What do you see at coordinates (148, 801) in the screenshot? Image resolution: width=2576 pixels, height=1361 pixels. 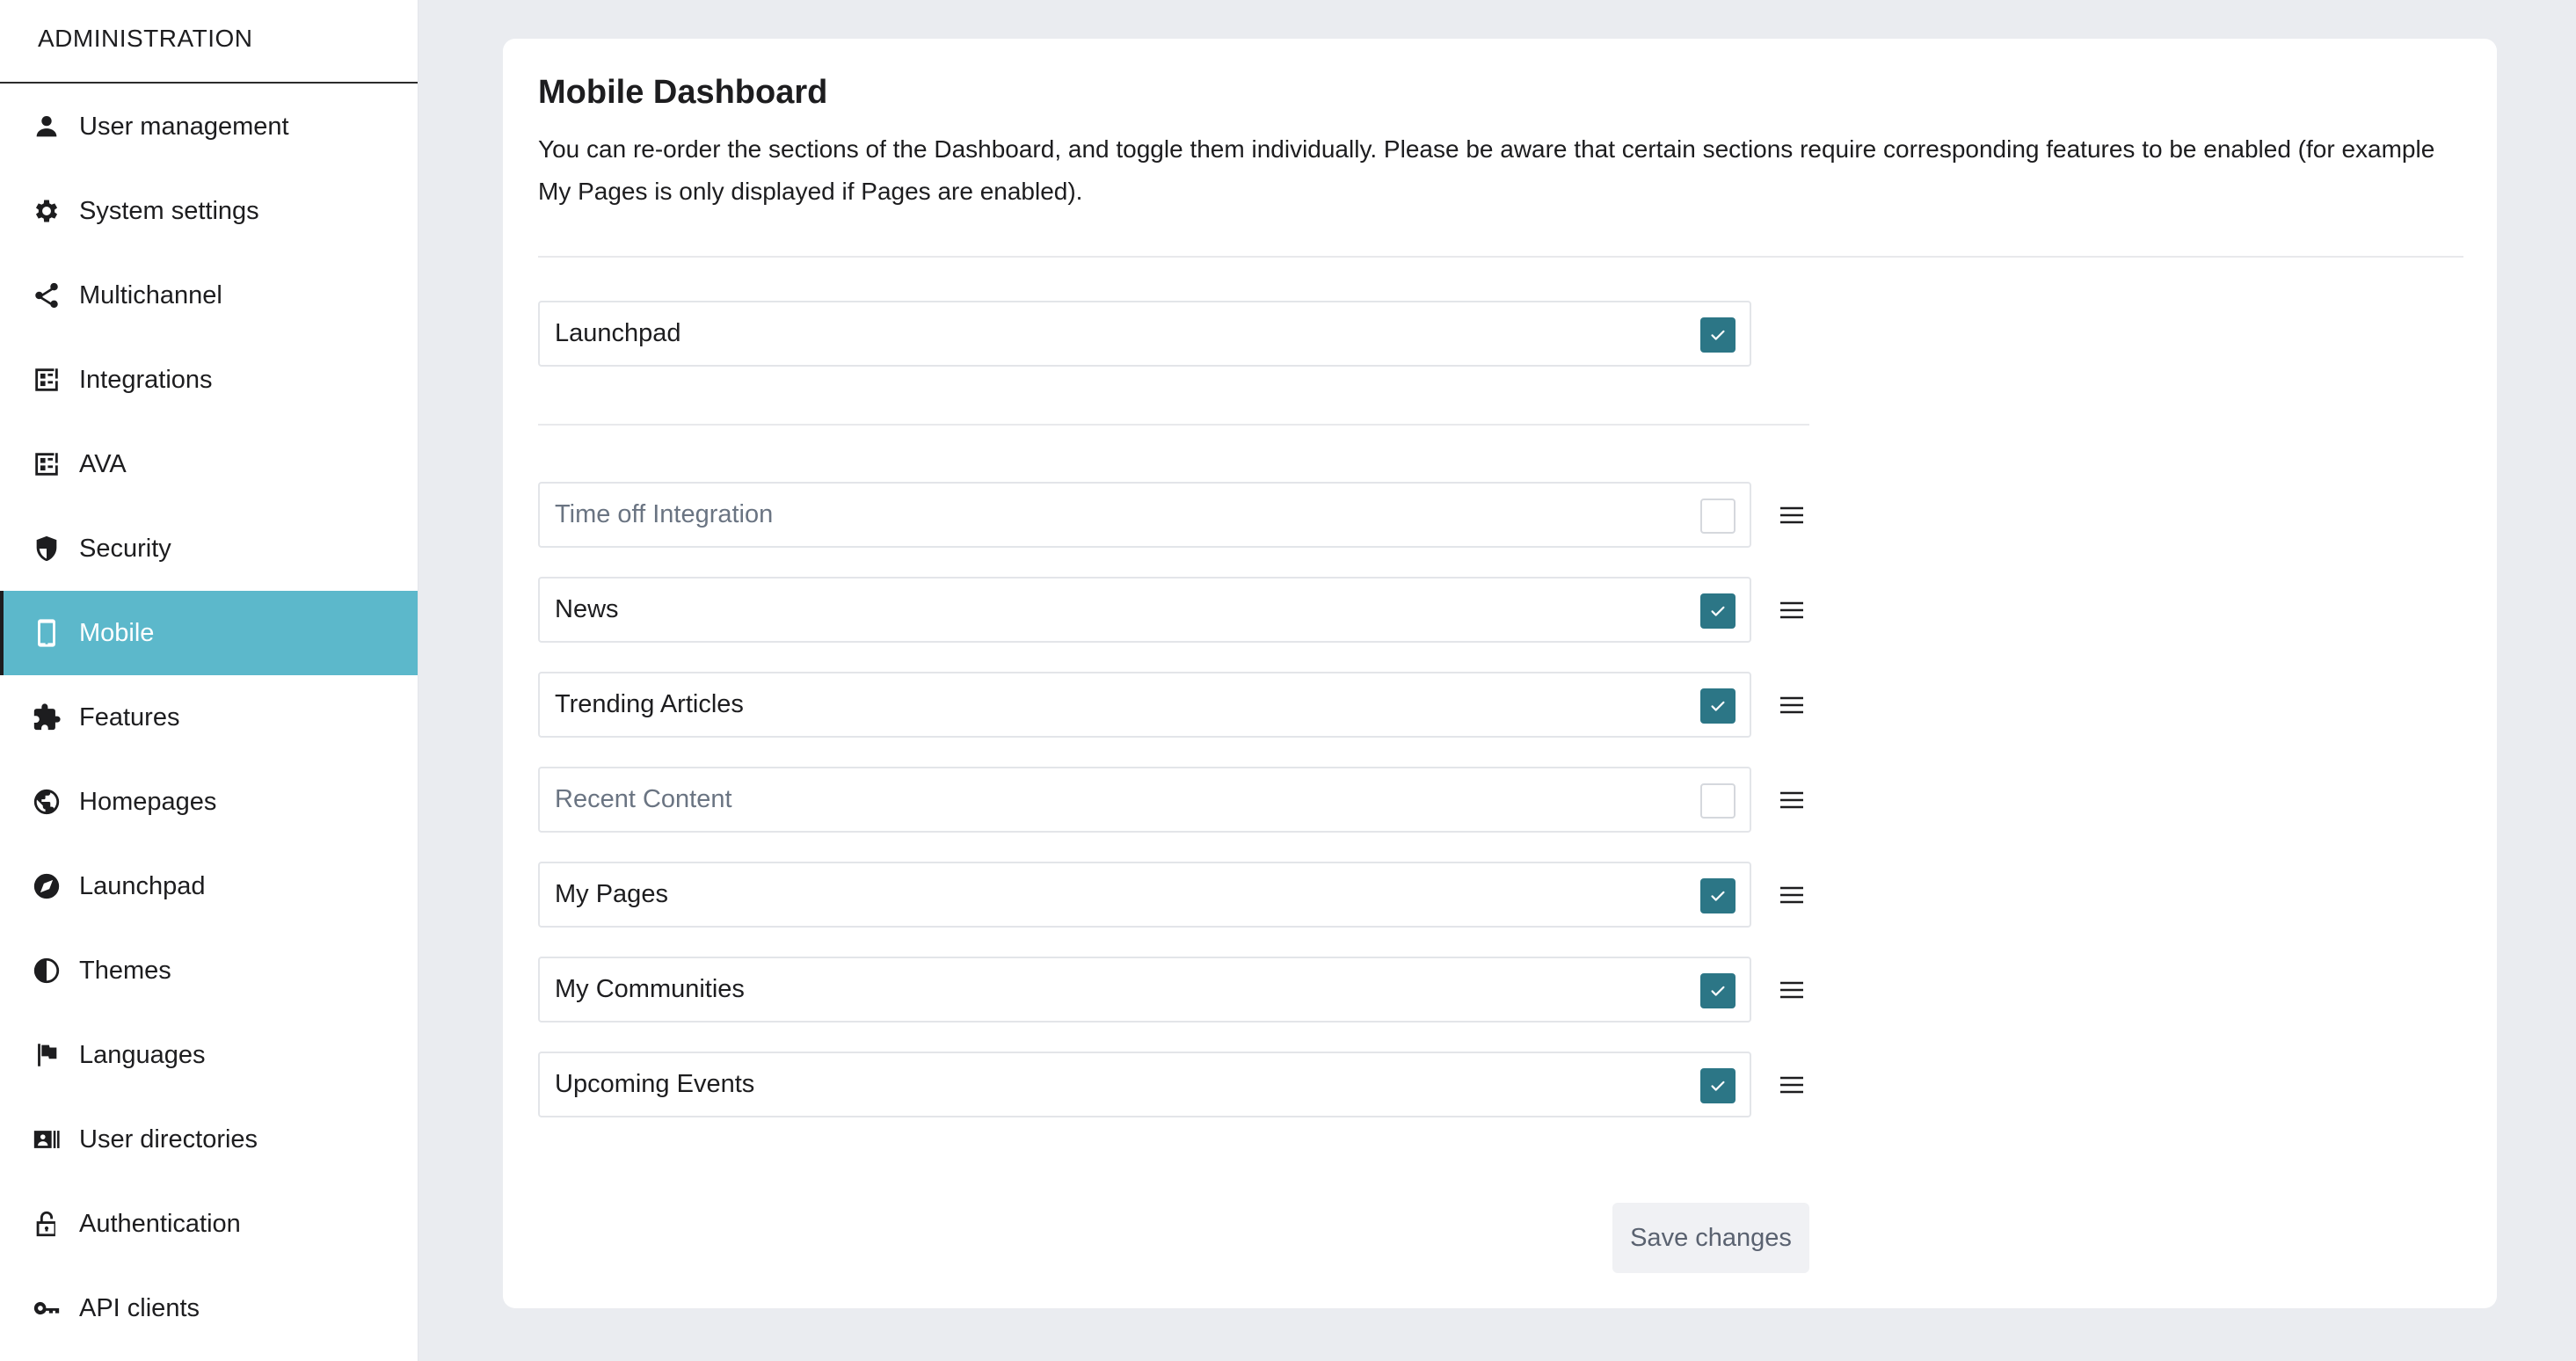 I see `sidebar-item-label: Homepages` at bounding box center [148, 801].